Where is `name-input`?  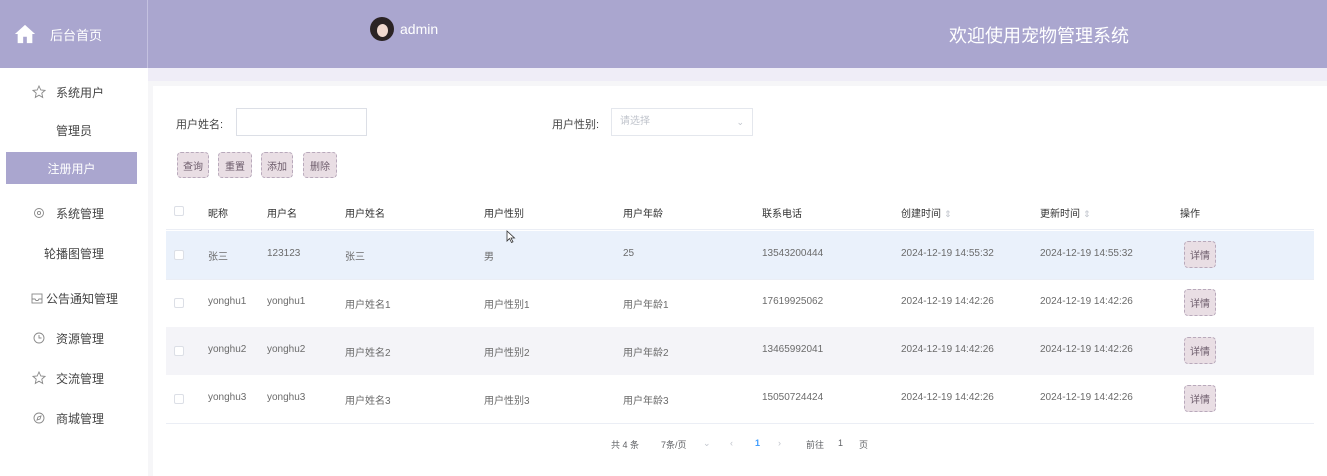 name-input is located at coordinates (301, 122).